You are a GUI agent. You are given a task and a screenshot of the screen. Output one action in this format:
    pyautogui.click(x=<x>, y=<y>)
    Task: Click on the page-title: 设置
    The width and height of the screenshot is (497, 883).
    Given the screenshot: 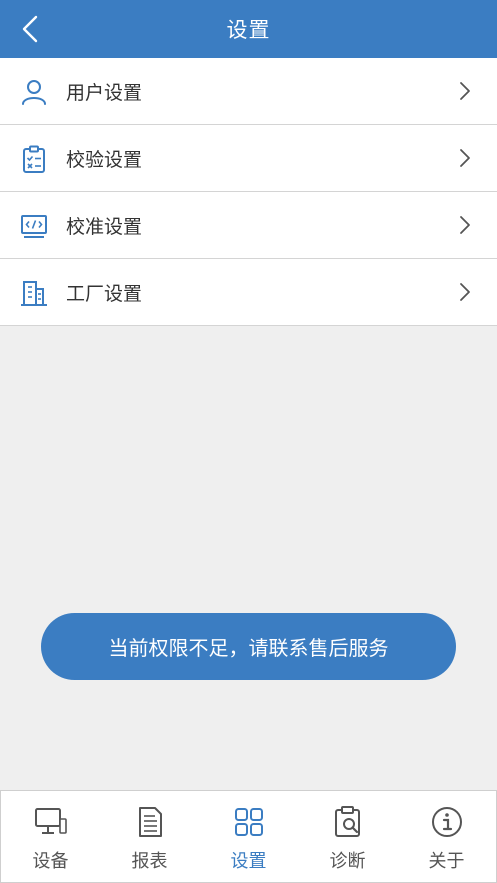 What is the action you would take?
    pyautogui.click(x=248, y=30)
    